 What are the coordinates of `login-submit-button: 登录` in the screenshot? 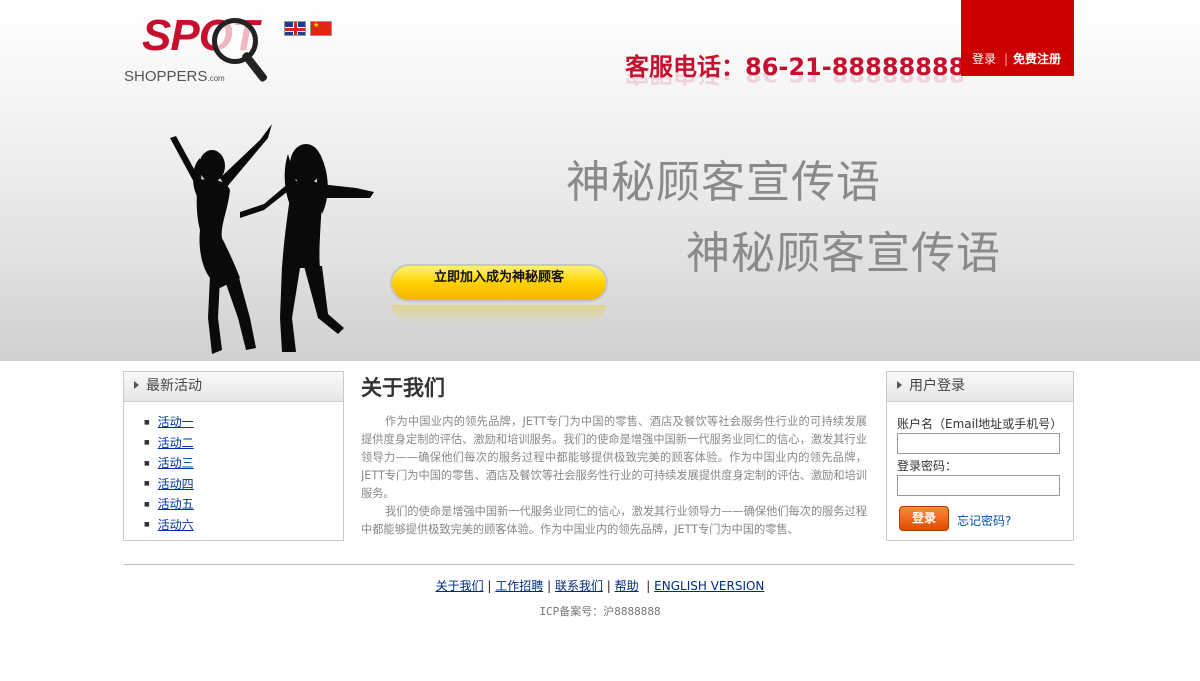 It's located at (924, 518).